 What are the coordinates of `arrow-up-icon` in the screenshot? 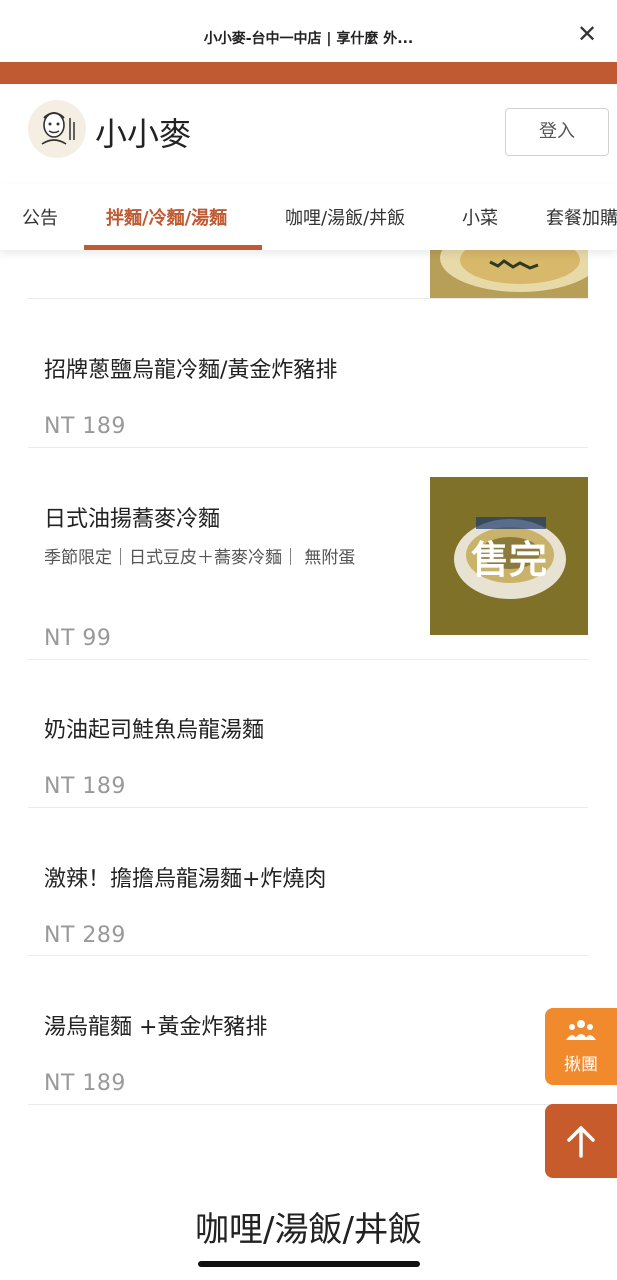 It's located at (581, 1142).